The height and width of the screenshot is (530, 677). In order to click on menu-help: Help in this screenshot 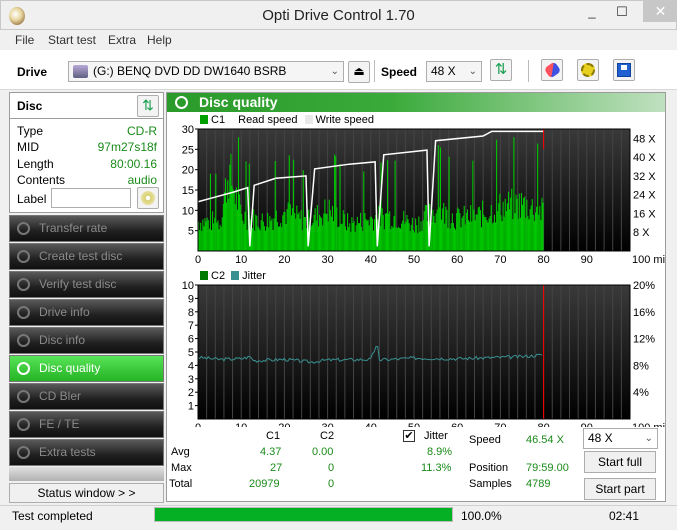, I will do `click(159, 40)`.